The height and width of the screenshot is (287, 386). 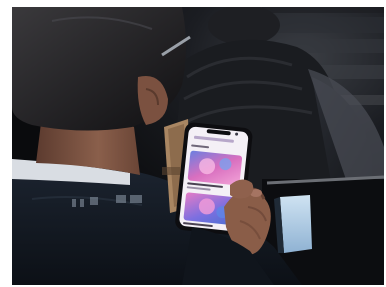 What do you see at coordinates (293, 224) in the screenshot?
I see `laptop` at bounding box center [293, 224].